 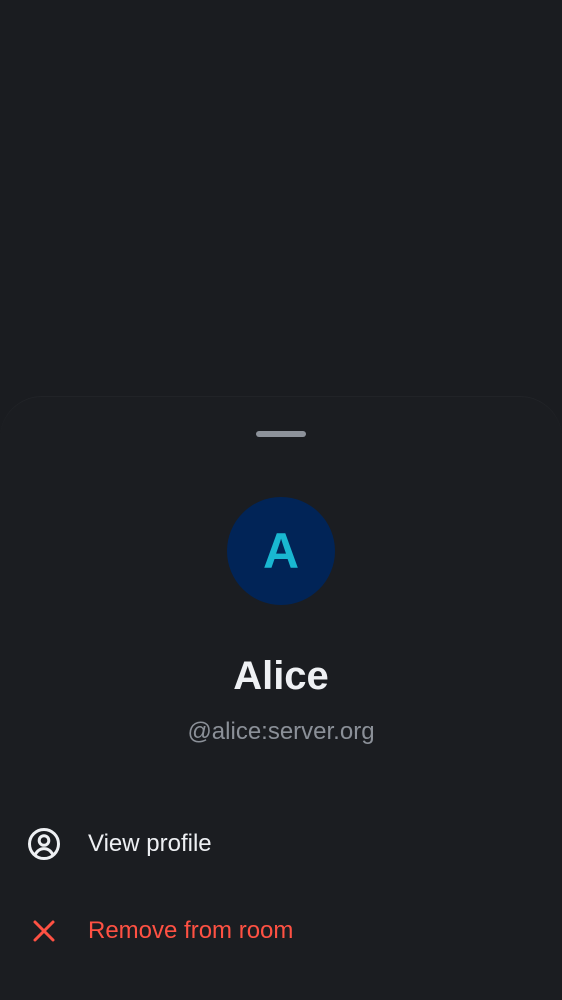 What do you see at coordinates (281, 676) in the screenshot?
I see `member-display-name: Alice` at bounding box center [281, 676].